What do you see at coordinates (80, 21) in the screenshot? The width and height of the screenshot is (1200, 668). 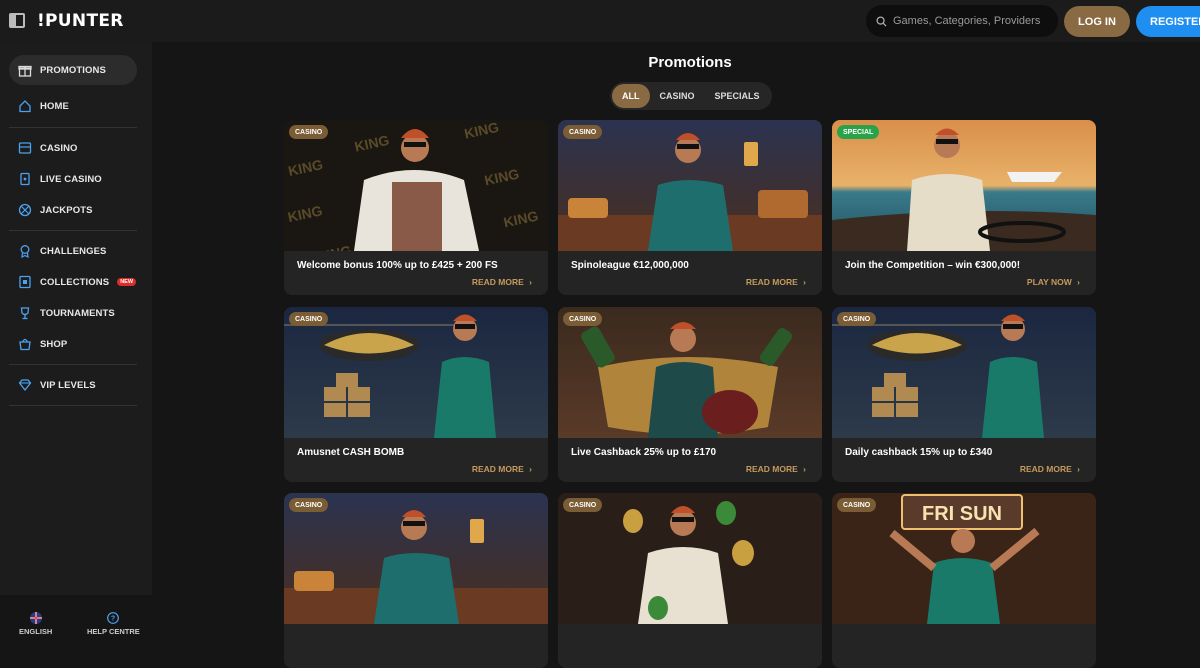 I see `logo: !PUNTER` at bounding box center [80, 21].